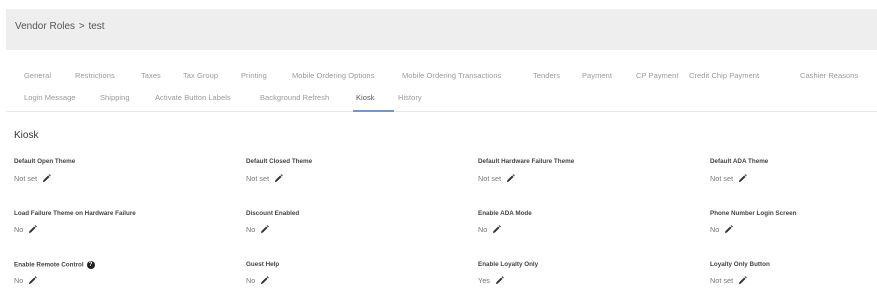 Image resolution: width=877 pixels, height=307 pixels. Describe the element at coordinates (193, 97) in the screenshot. I see `tab-activate-button-labels: Activate Button Labels` at that location.